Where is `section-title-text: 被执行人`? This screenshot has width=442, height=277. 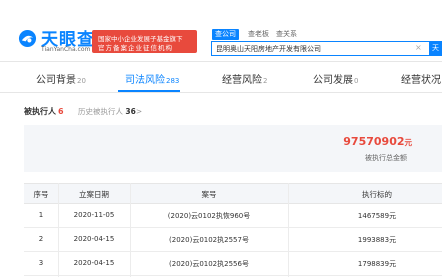 section-title-text: 被执行人 is located at coordinates (40, 111).